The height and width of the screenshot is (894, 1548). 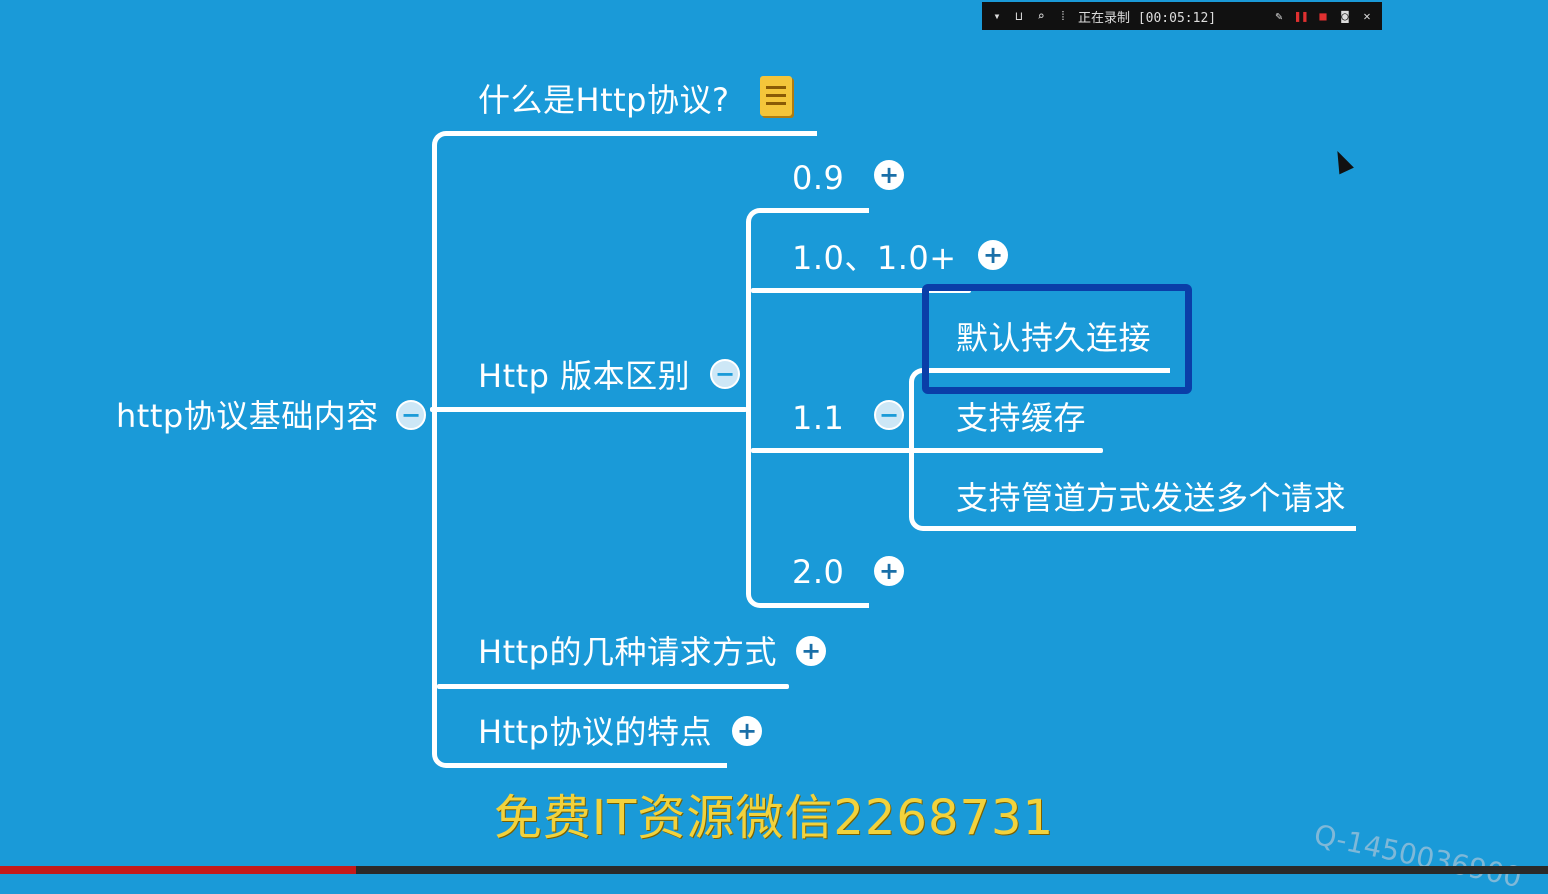 What do you see at coordinates (627, 652) in the screenshot?
I see `topic-request-methods: Http的几种请求方式` at bounding box center [627, 652].